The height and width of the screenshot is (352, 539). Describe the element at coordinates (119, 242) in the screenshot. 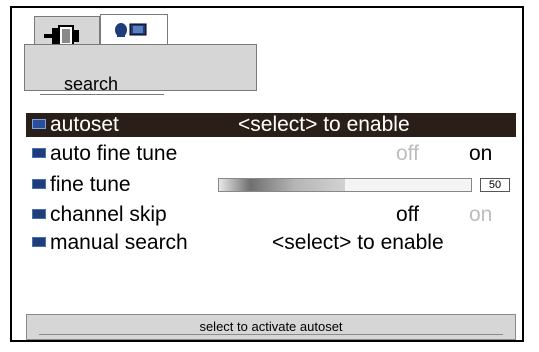

I see `menu-item-label: manual search` at that location.